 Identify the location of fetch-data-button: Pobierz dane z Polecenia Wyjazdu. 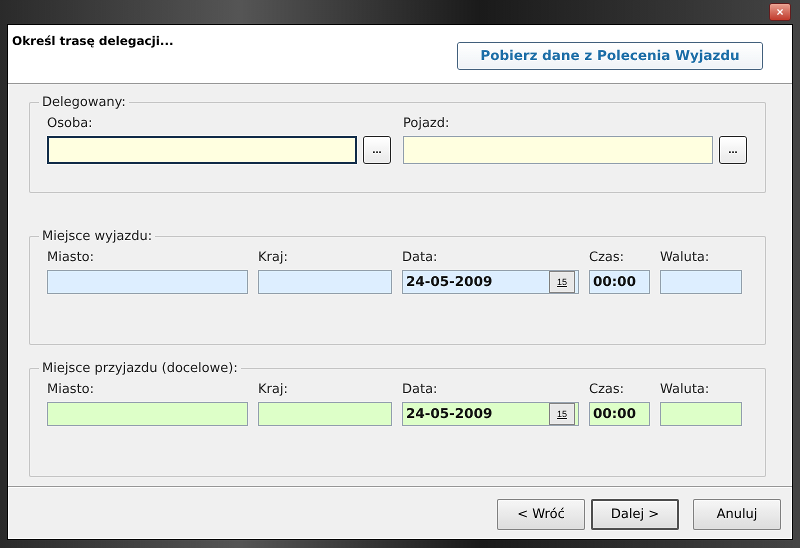
(610, 56).